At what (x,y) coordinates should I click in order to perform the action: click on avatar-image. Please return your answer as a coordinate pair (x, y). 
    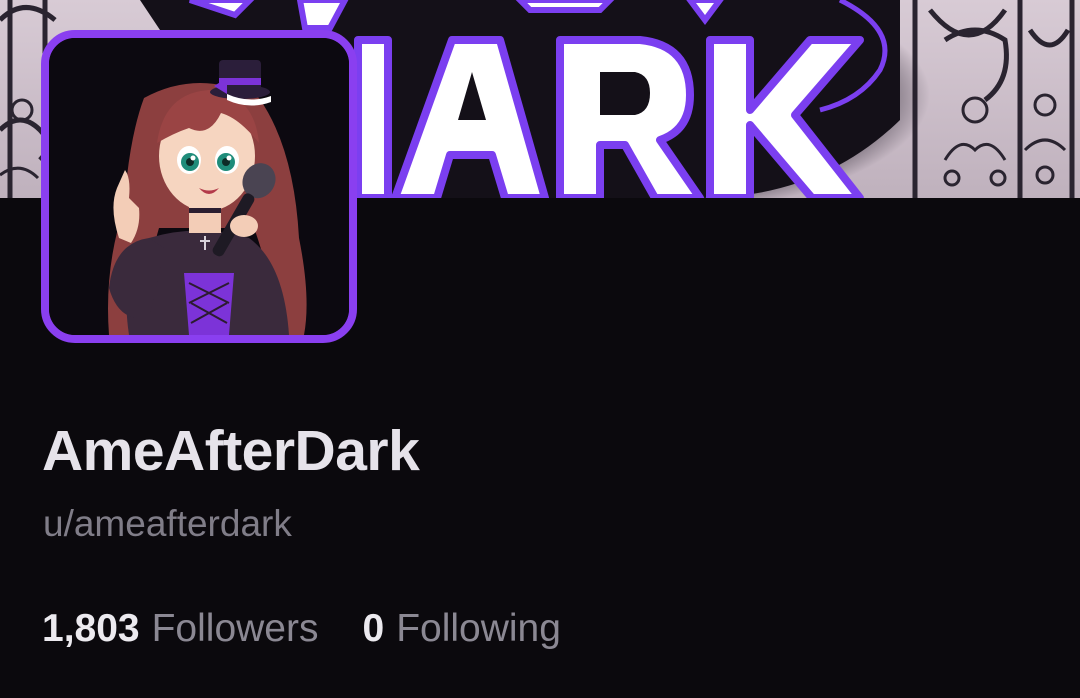
    Looking at the image, I should click on (199, 186).